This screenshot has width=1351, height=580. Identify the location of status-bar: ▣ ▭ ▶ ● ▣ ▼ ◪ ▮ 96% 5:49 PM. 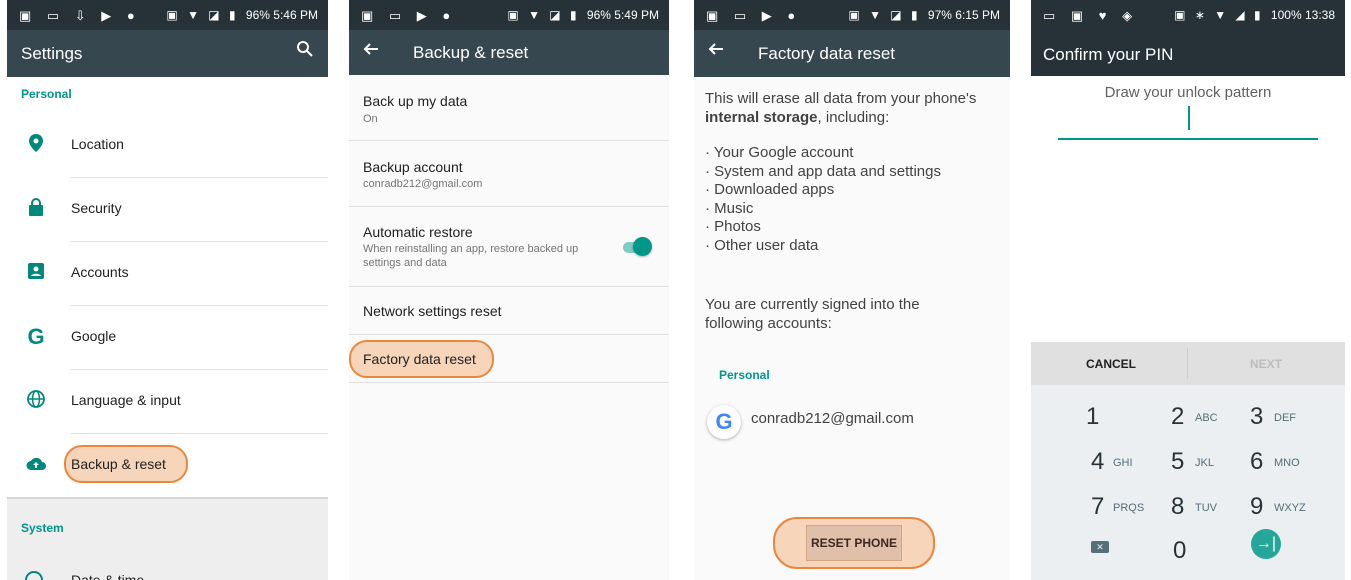
(509, 15).